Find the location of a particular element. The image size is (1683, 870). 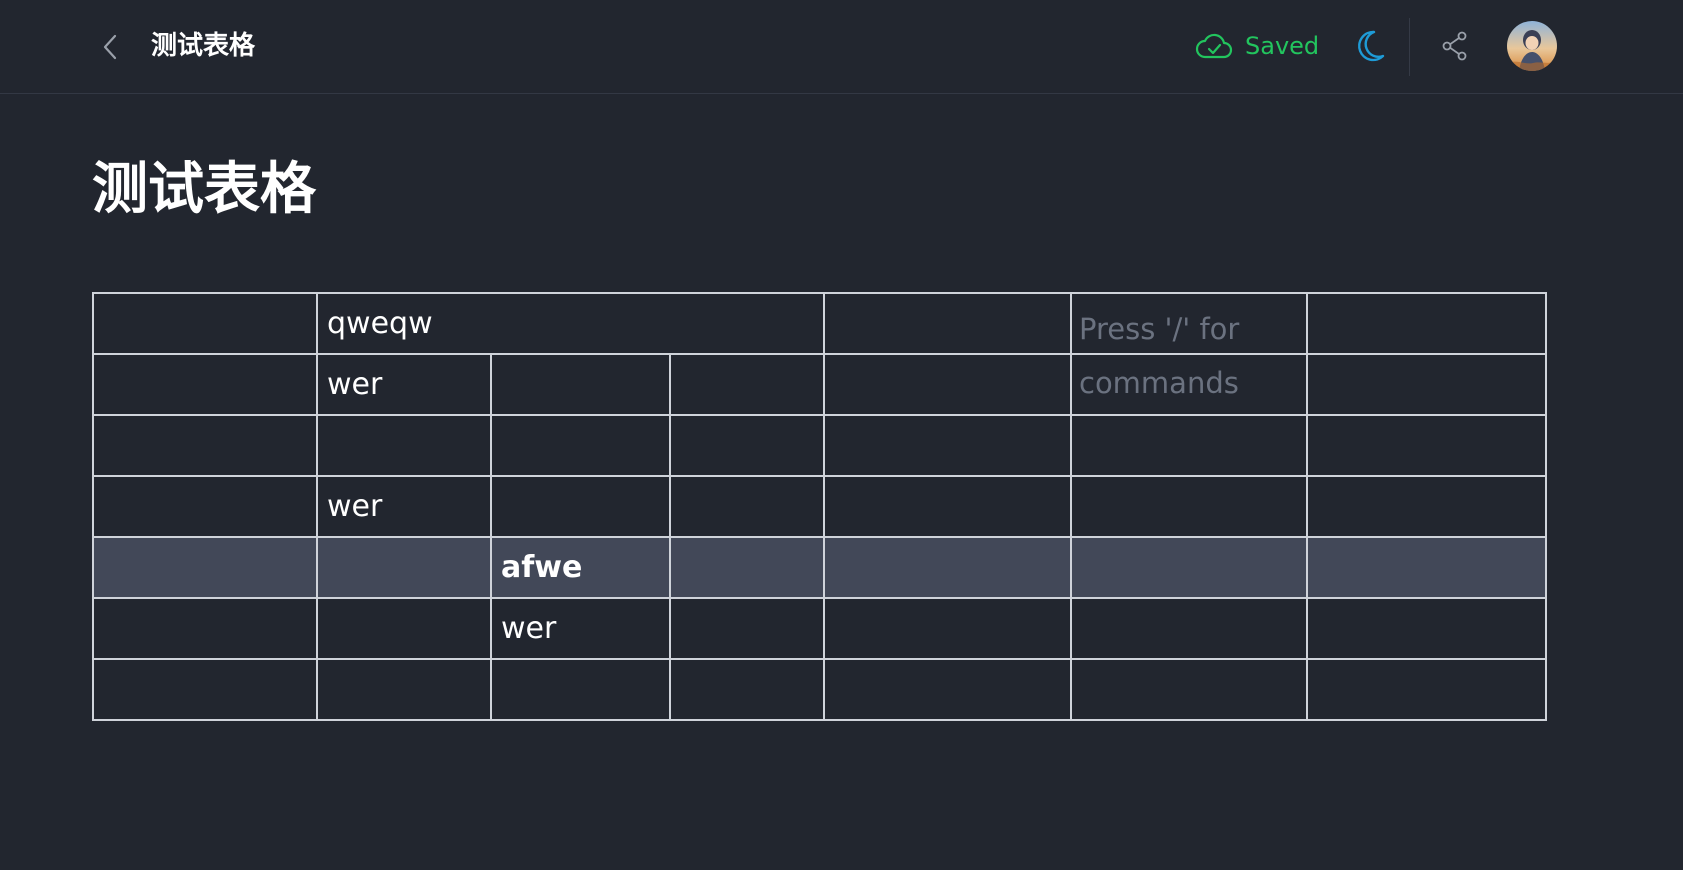

save-status-label: Saved is located at coordinates (1282, 46).